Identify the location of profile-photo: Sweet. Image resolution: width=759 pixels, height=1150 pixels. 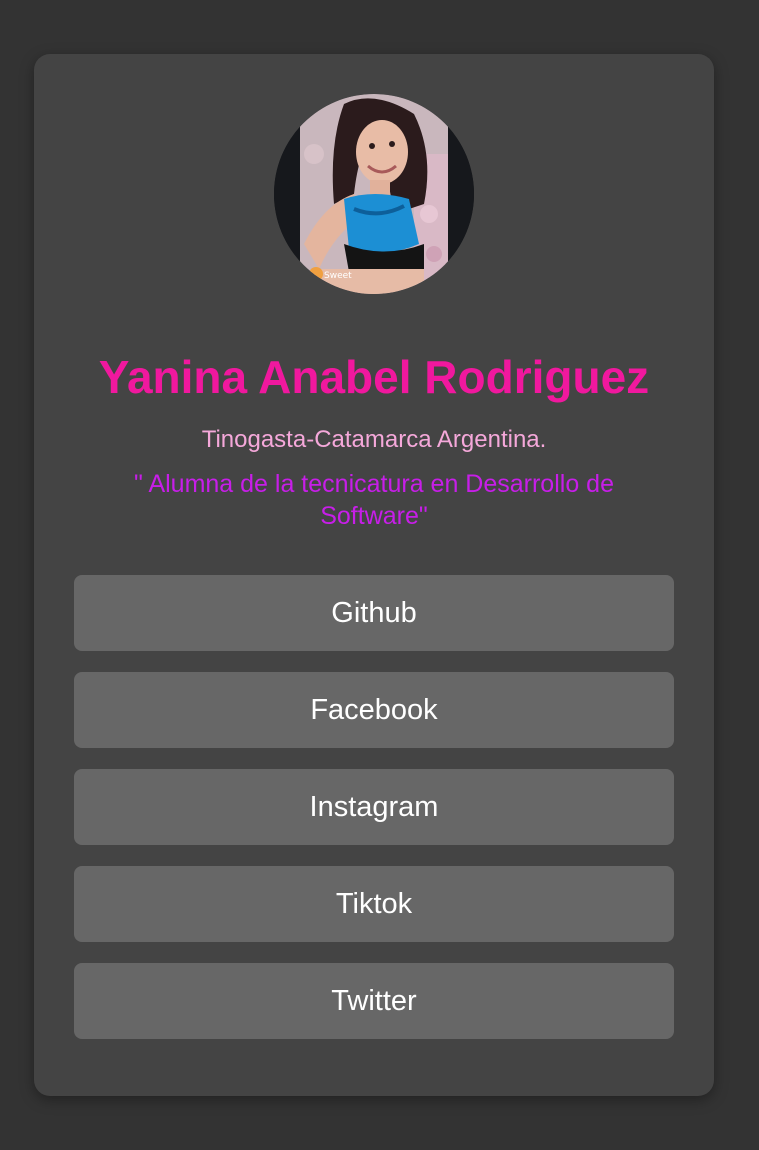
(374, 194).